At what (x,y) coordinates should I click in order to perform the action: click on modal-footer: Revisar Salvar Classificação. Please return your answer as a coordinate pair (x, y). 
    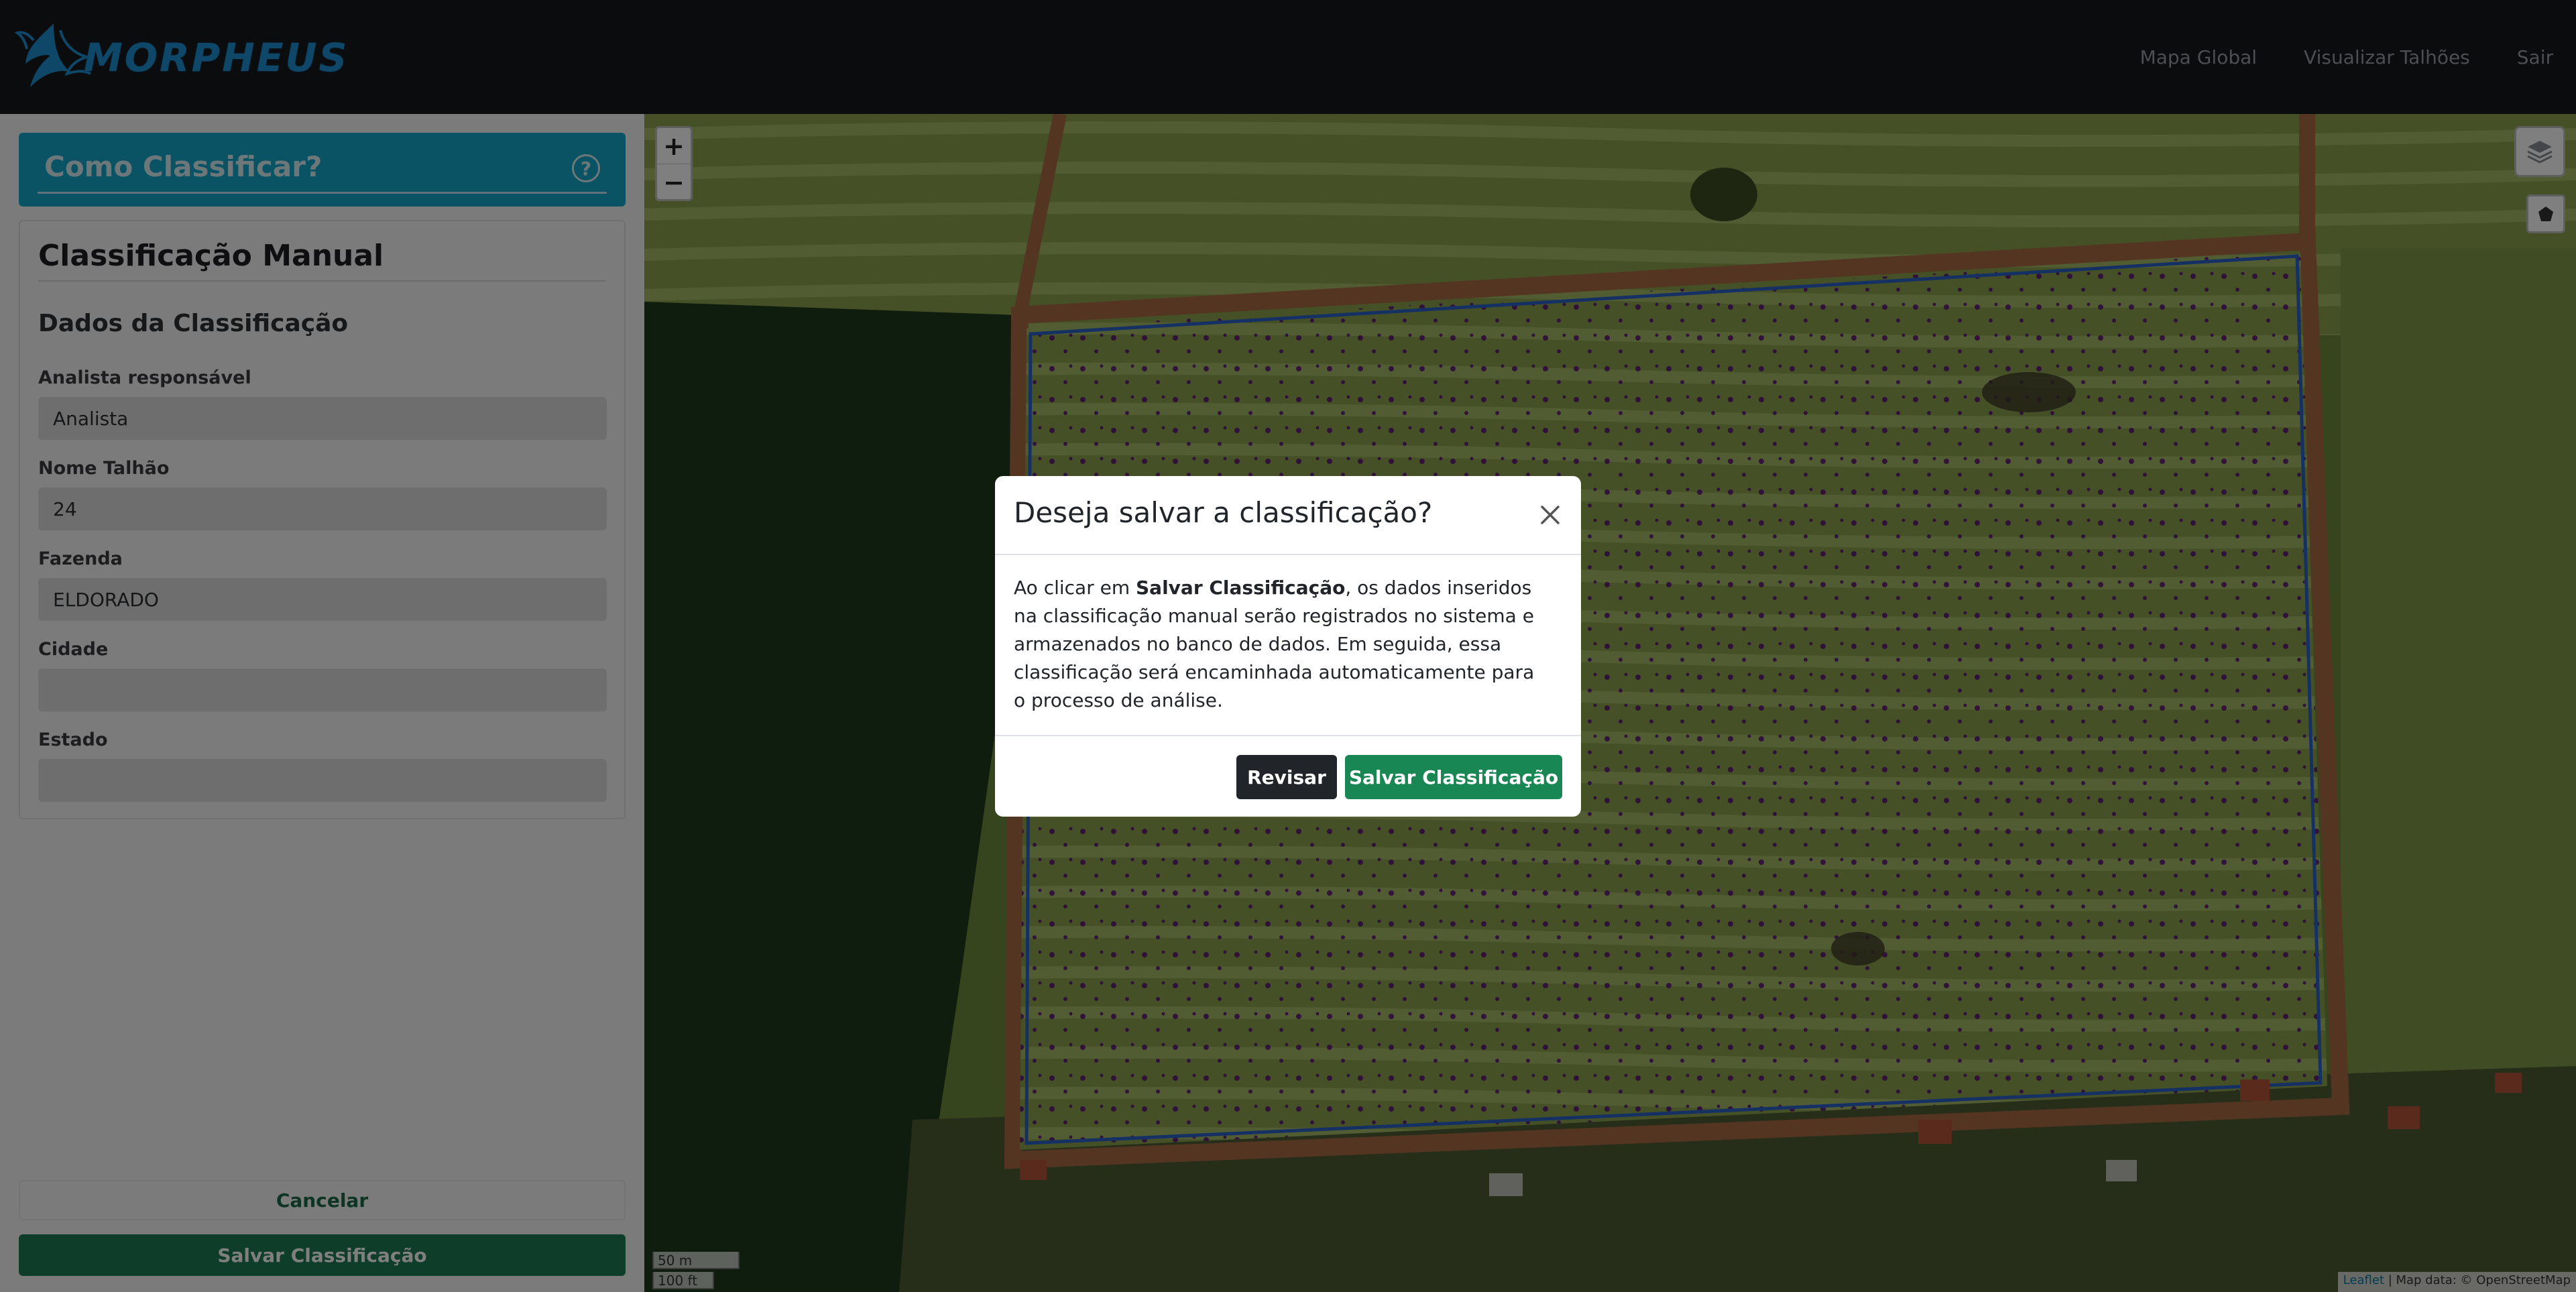
    Looking at the image, I should click on (1288, 776).